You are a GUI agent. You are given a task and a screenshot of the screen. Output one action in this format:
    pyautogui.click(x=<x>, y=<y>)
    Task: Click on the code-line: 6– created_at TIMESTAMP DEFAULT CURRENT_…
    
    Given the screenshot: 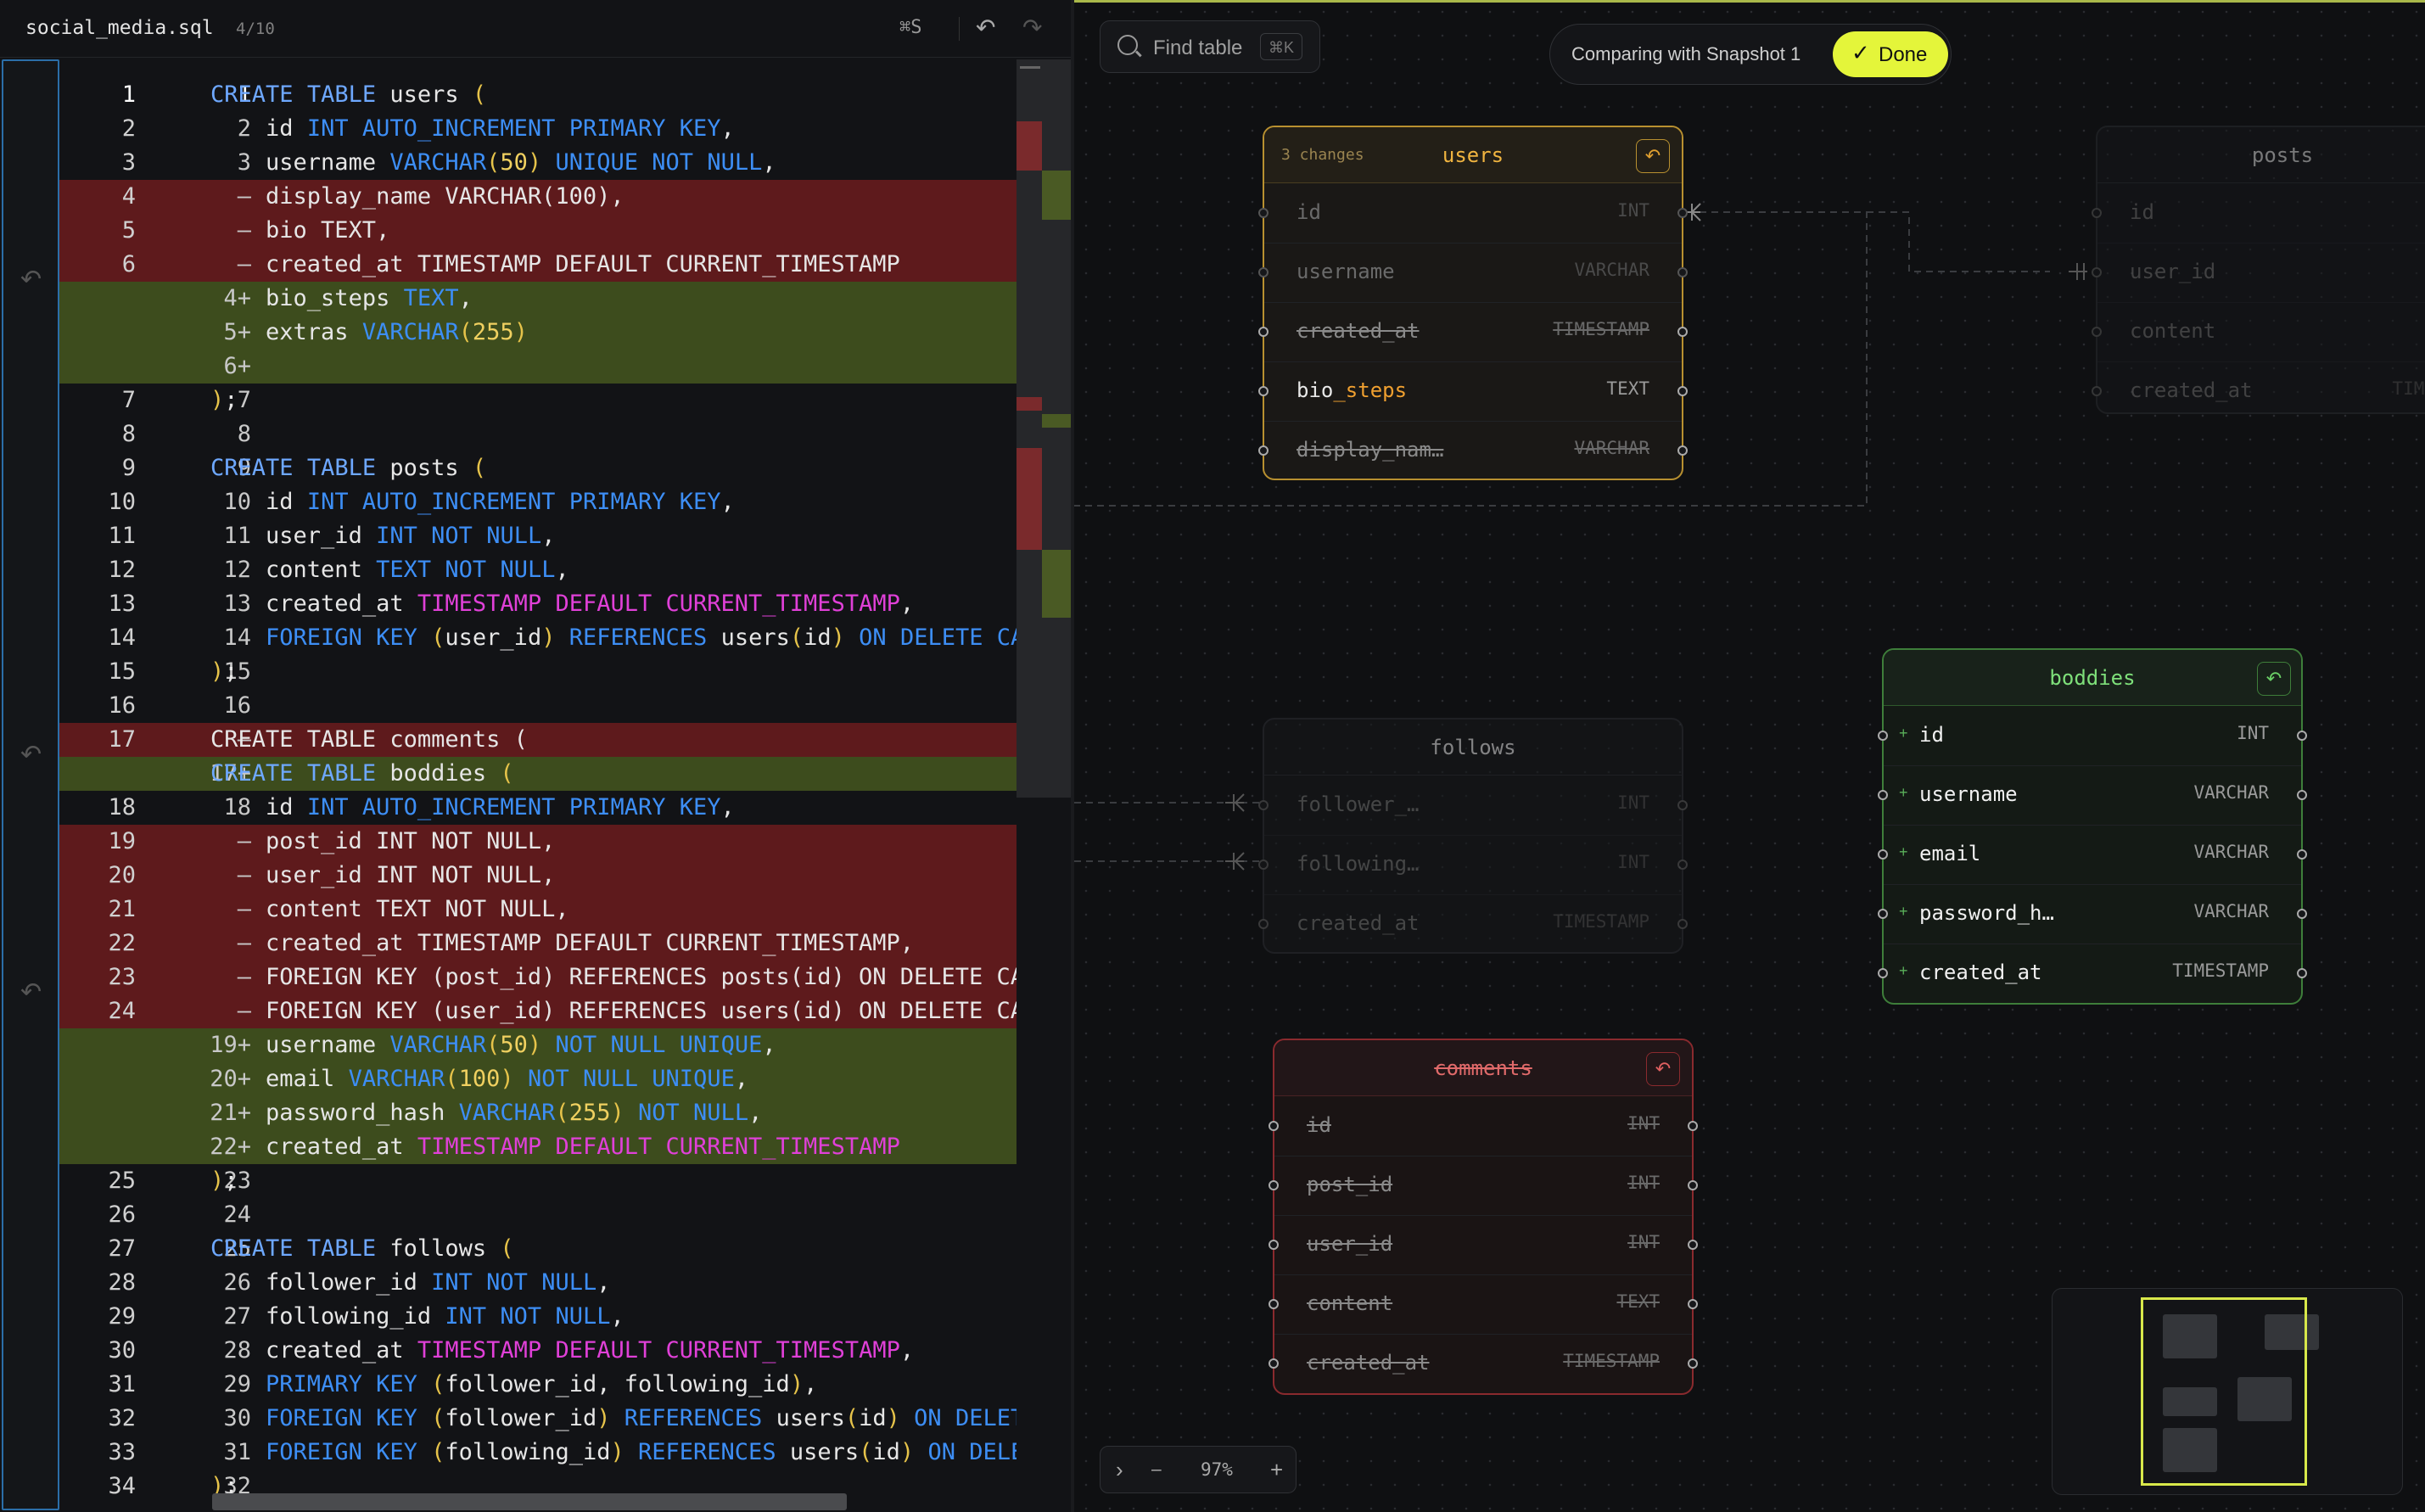 What is the action you would take?
    pyautogui.click(x=537, y=265)
    